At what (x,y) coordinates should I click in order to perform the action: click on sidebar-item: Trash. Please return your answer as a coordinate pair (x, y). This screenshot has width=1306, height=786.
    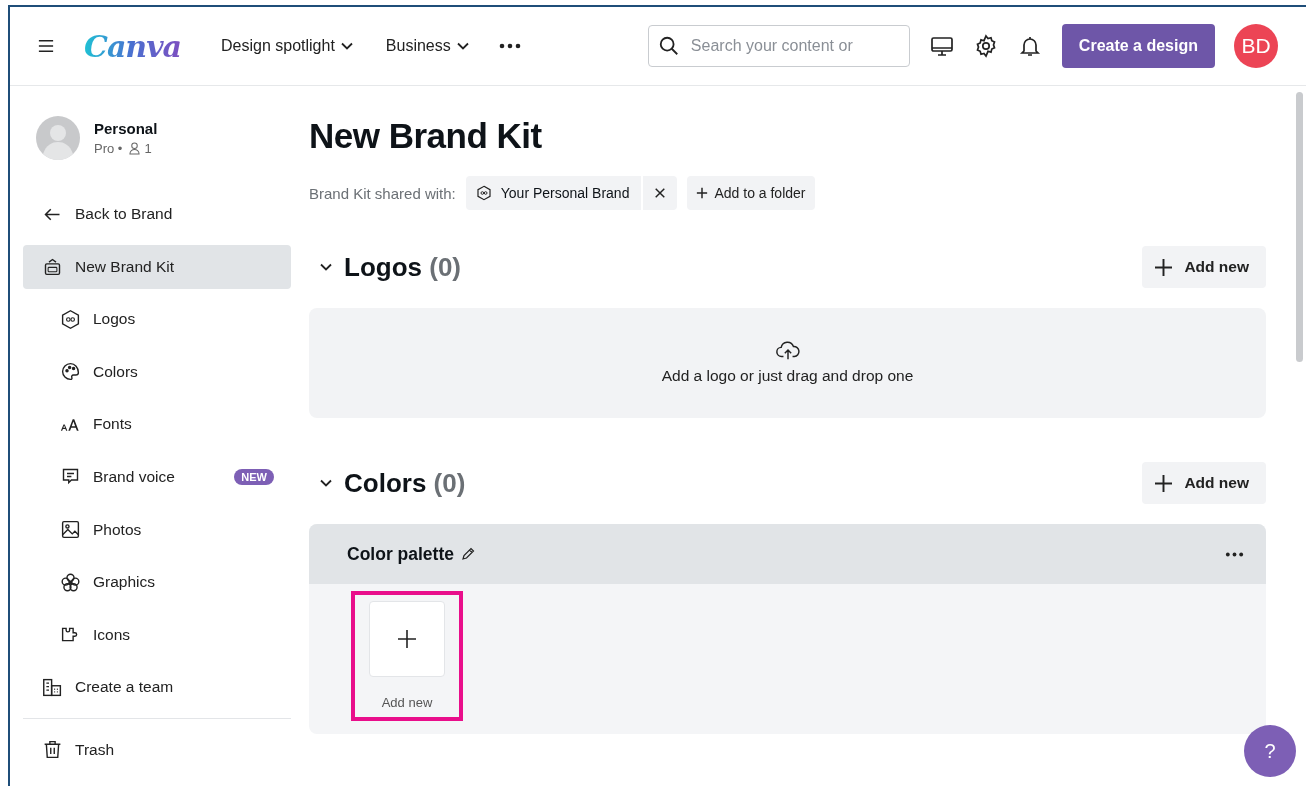
    Looking at the image, I should click on (157, 749).